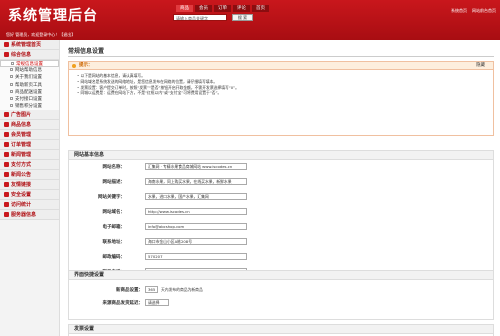 The width and height of the screenshot is (500, 336). What do you see at coordinates (29, 135) in the screenshot?
I see `sidebar-group-members: 会员管理` at bounding box center [29, 135].